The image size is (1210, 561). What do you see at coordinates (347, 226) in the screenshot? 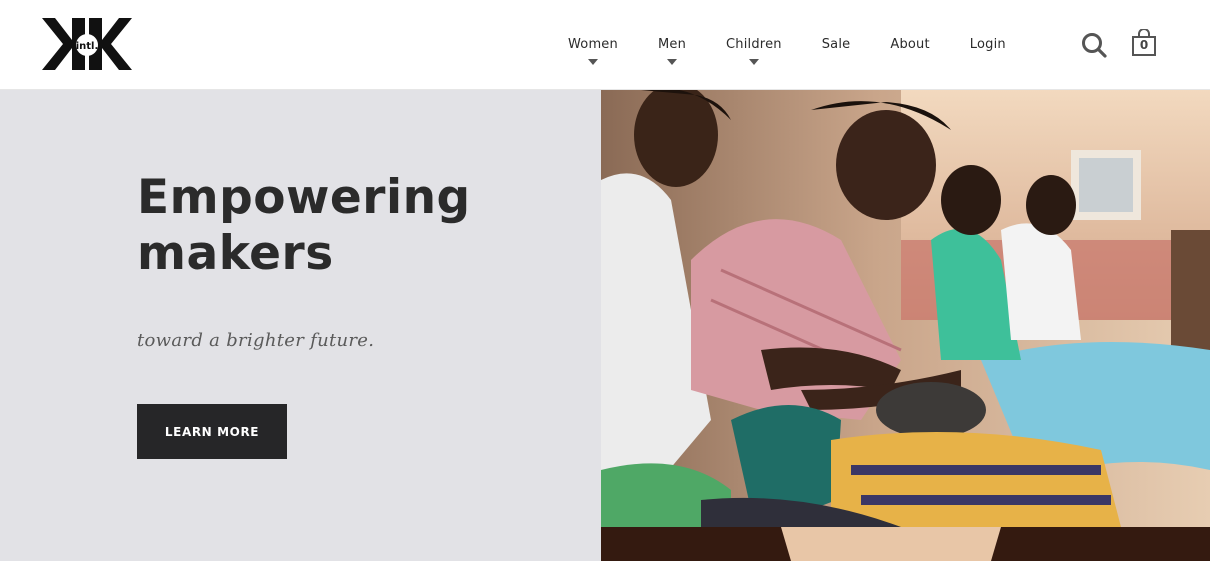
I see `hero-title: Empowering makers` at bounding box center [347, 226].